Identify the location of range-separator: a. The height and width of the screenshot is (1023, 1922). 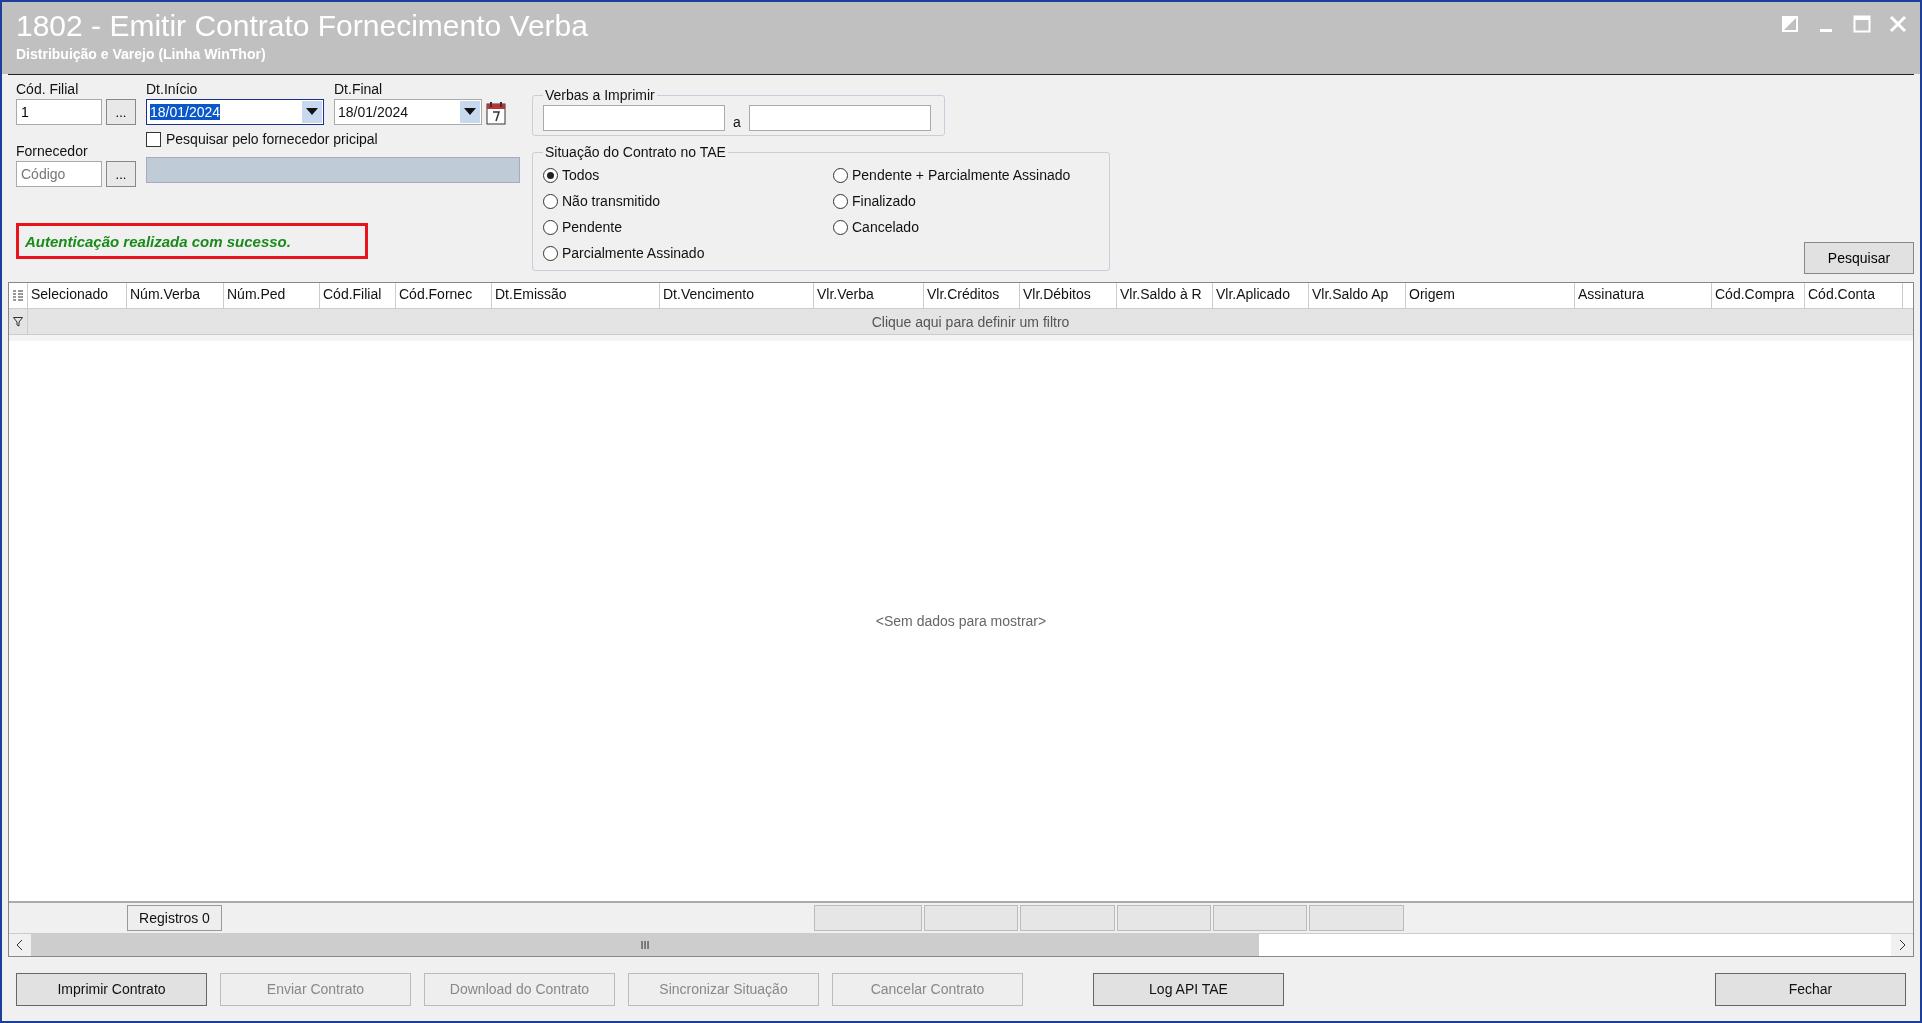
(737, 122).